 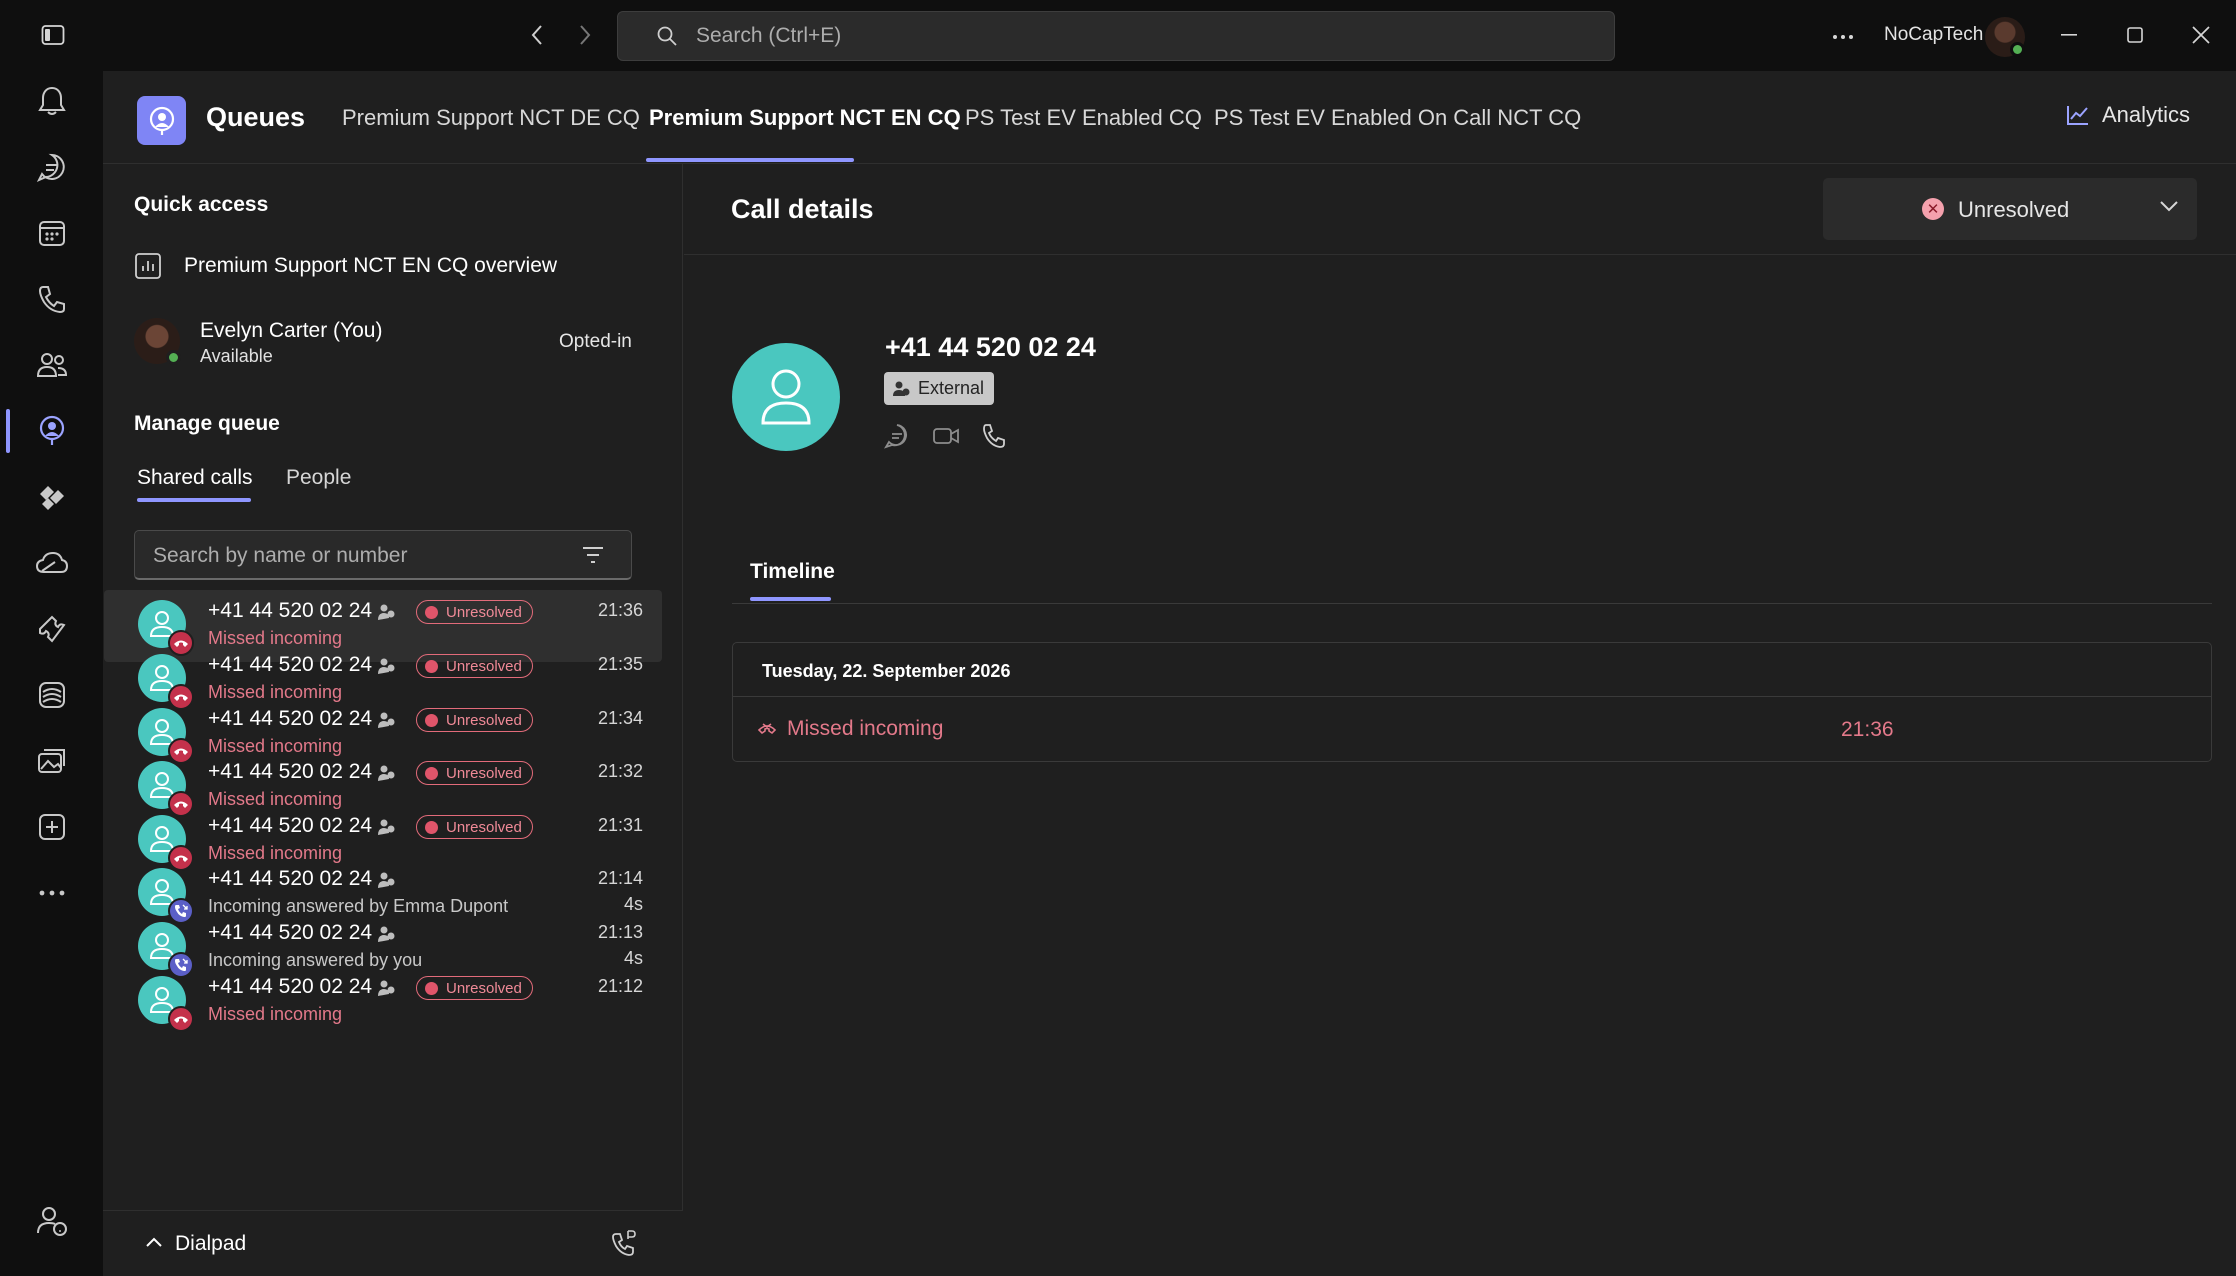 I want to click on call-description: Missed incoming, so click(x=275, y=1014).